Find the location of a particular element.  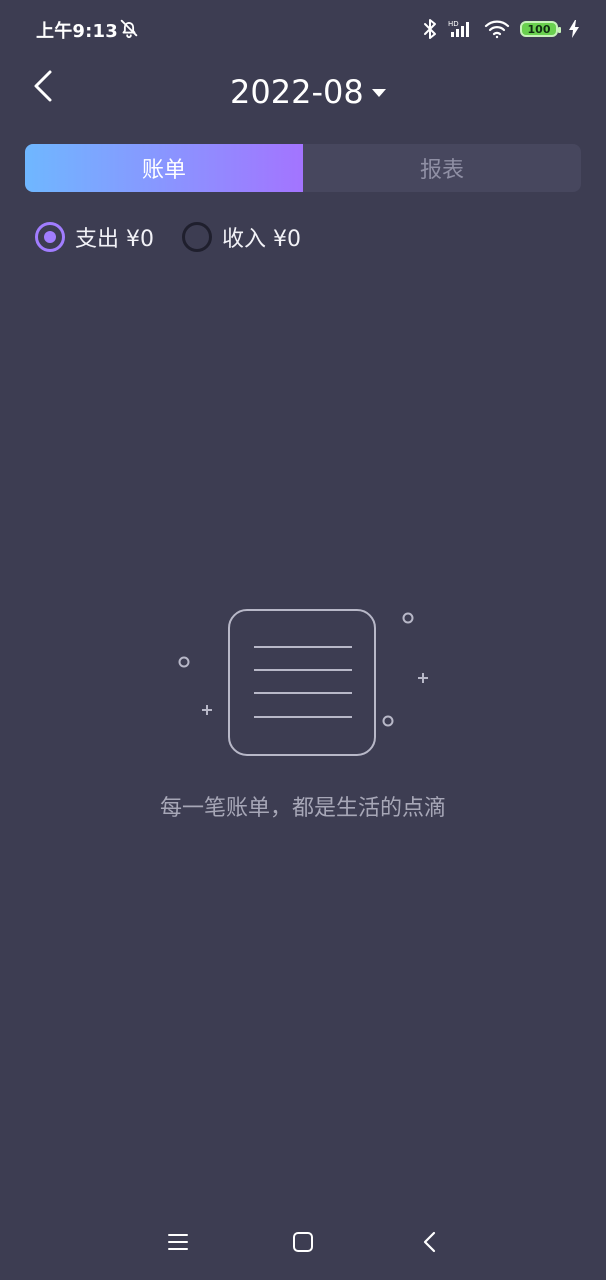

signal-icon: HD is located at coordinates (458, 28).